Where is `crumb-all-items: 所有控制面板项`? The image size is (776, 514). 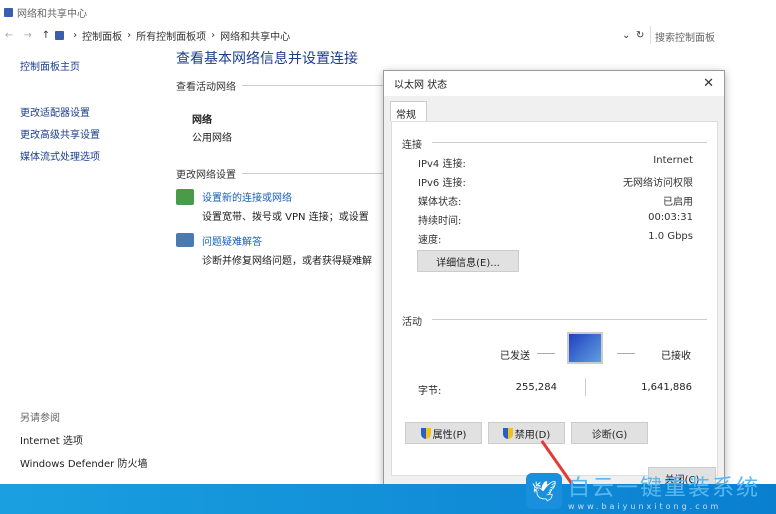
crumb-all-items: 所有控制面板项 is located at coordinates (171, 35).